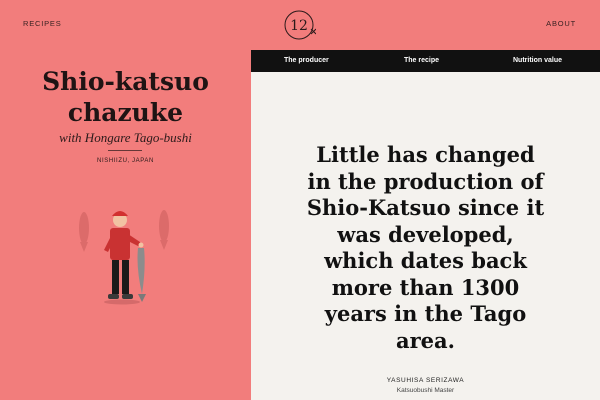  I want to click on recipe-title: Shio-katsuo chazuke, so click(125, 97).